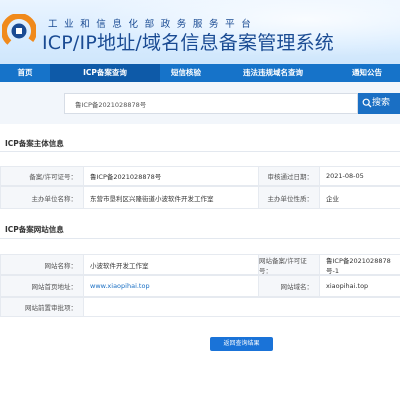 This screenshot has height=400, width=400. What do you see at coordinates (241, 344) in the screenshot?
I see `back-to-results-button: 返回查询结果` at bounding box center [241, 344].